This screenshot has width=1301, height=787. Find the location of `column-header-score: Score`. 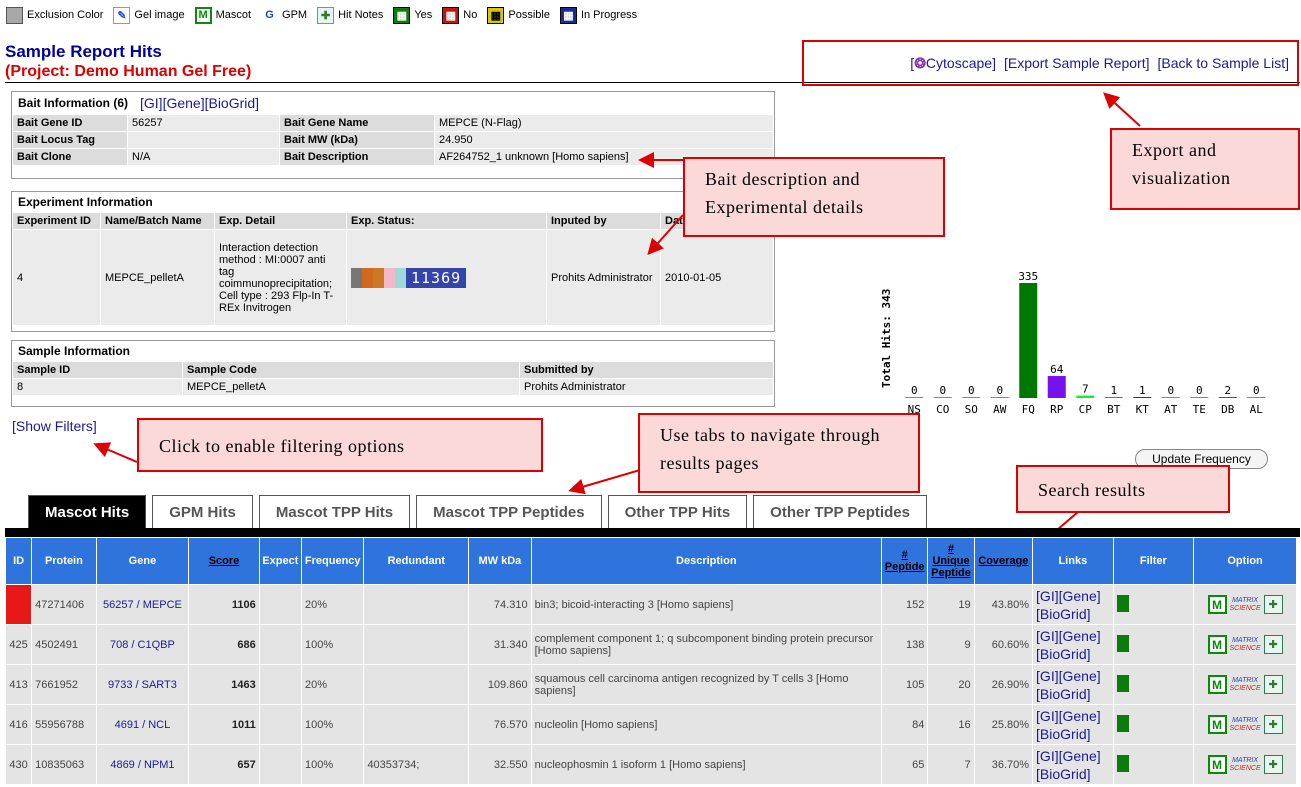

column-header-score: Score is located at coordinates (224, 561).